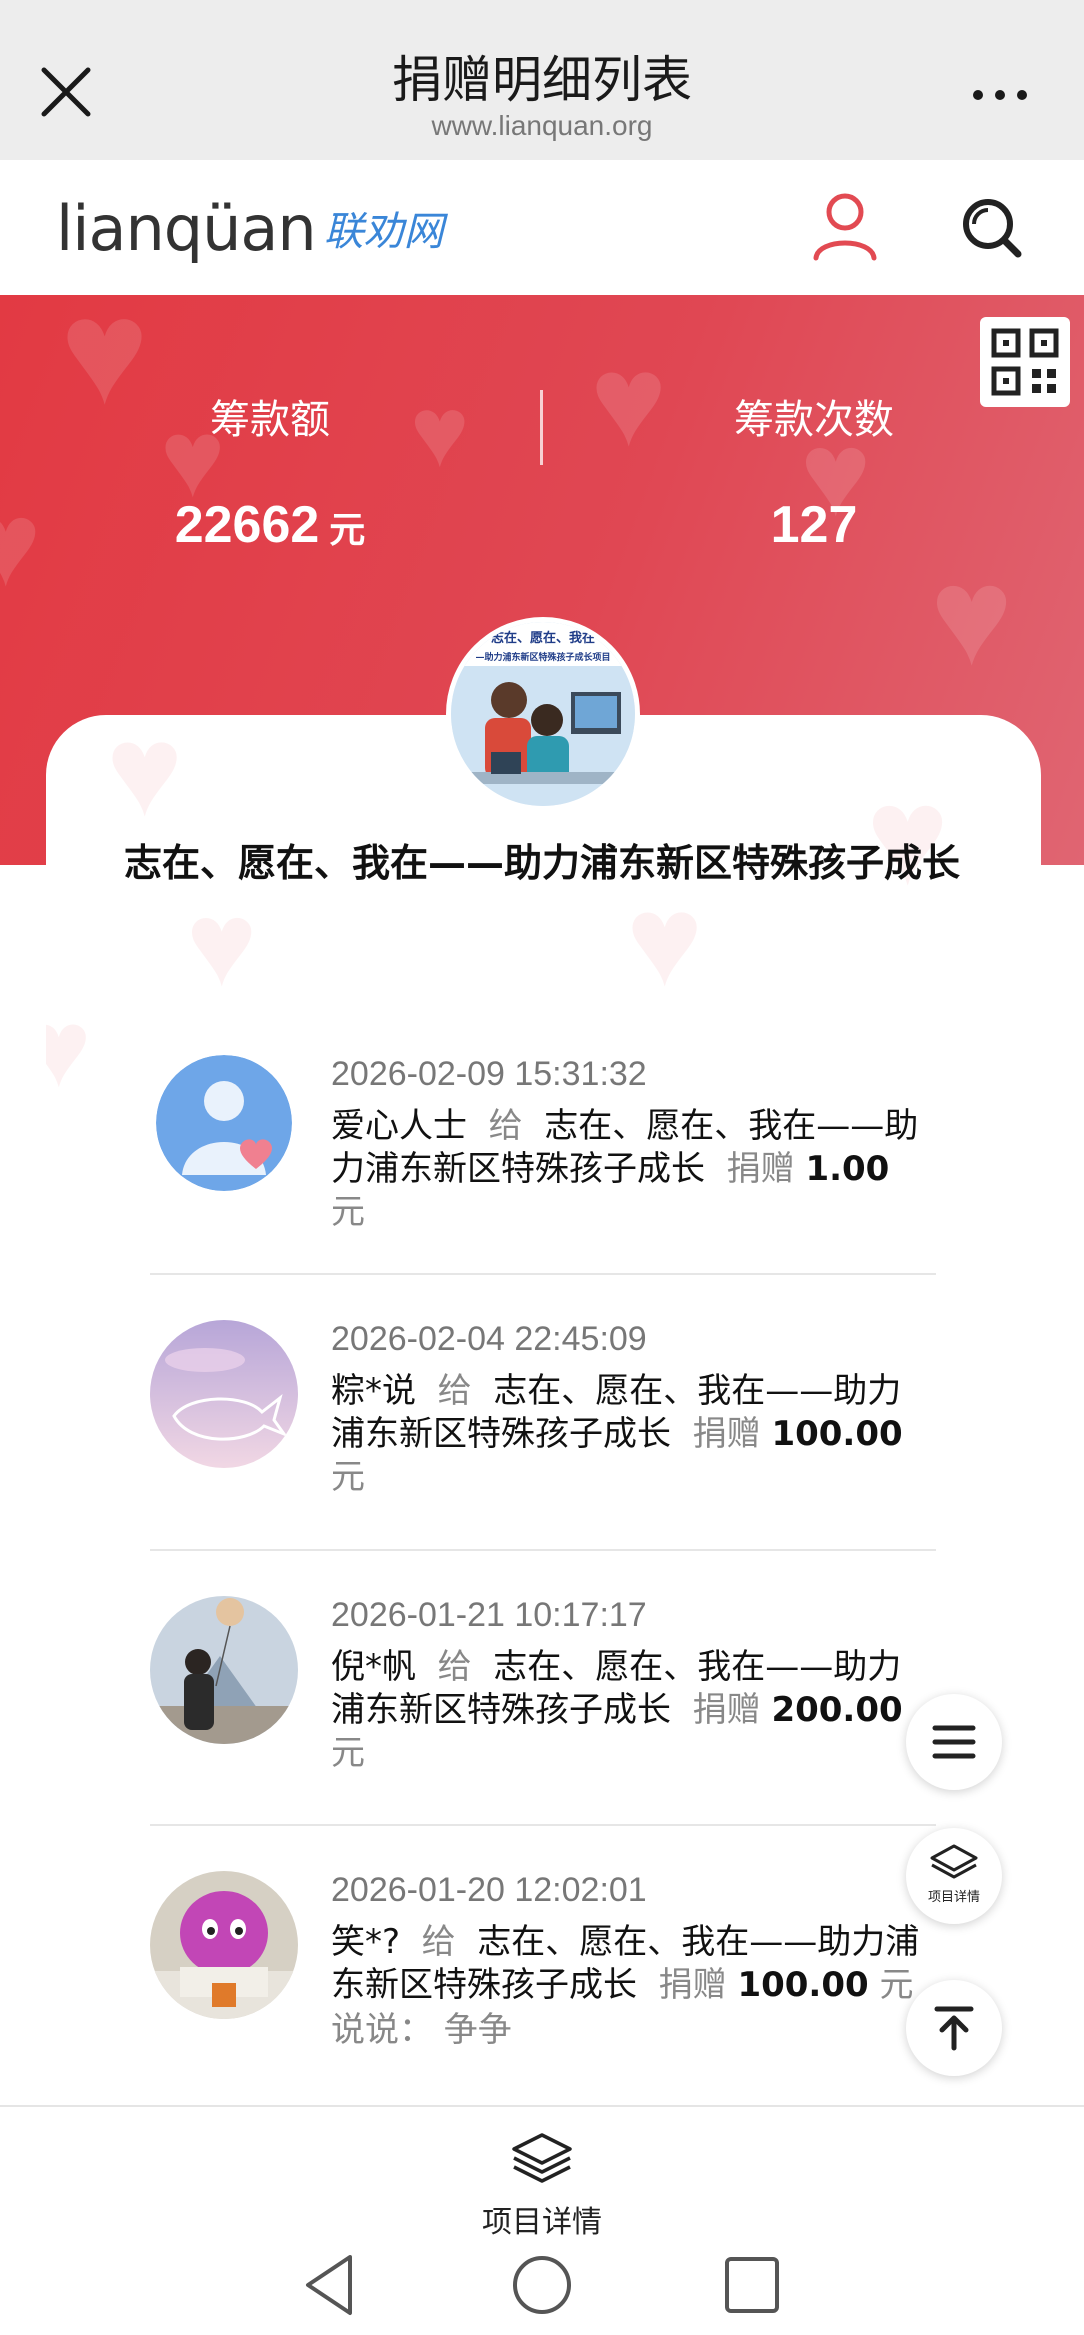  I want to click on menu-icon, so click(954, 1742).